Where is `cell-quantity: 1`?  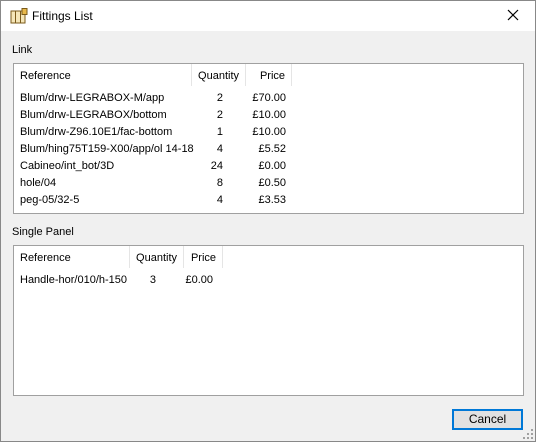 cell-quantity: 1 is located at coordinates (219, 132).